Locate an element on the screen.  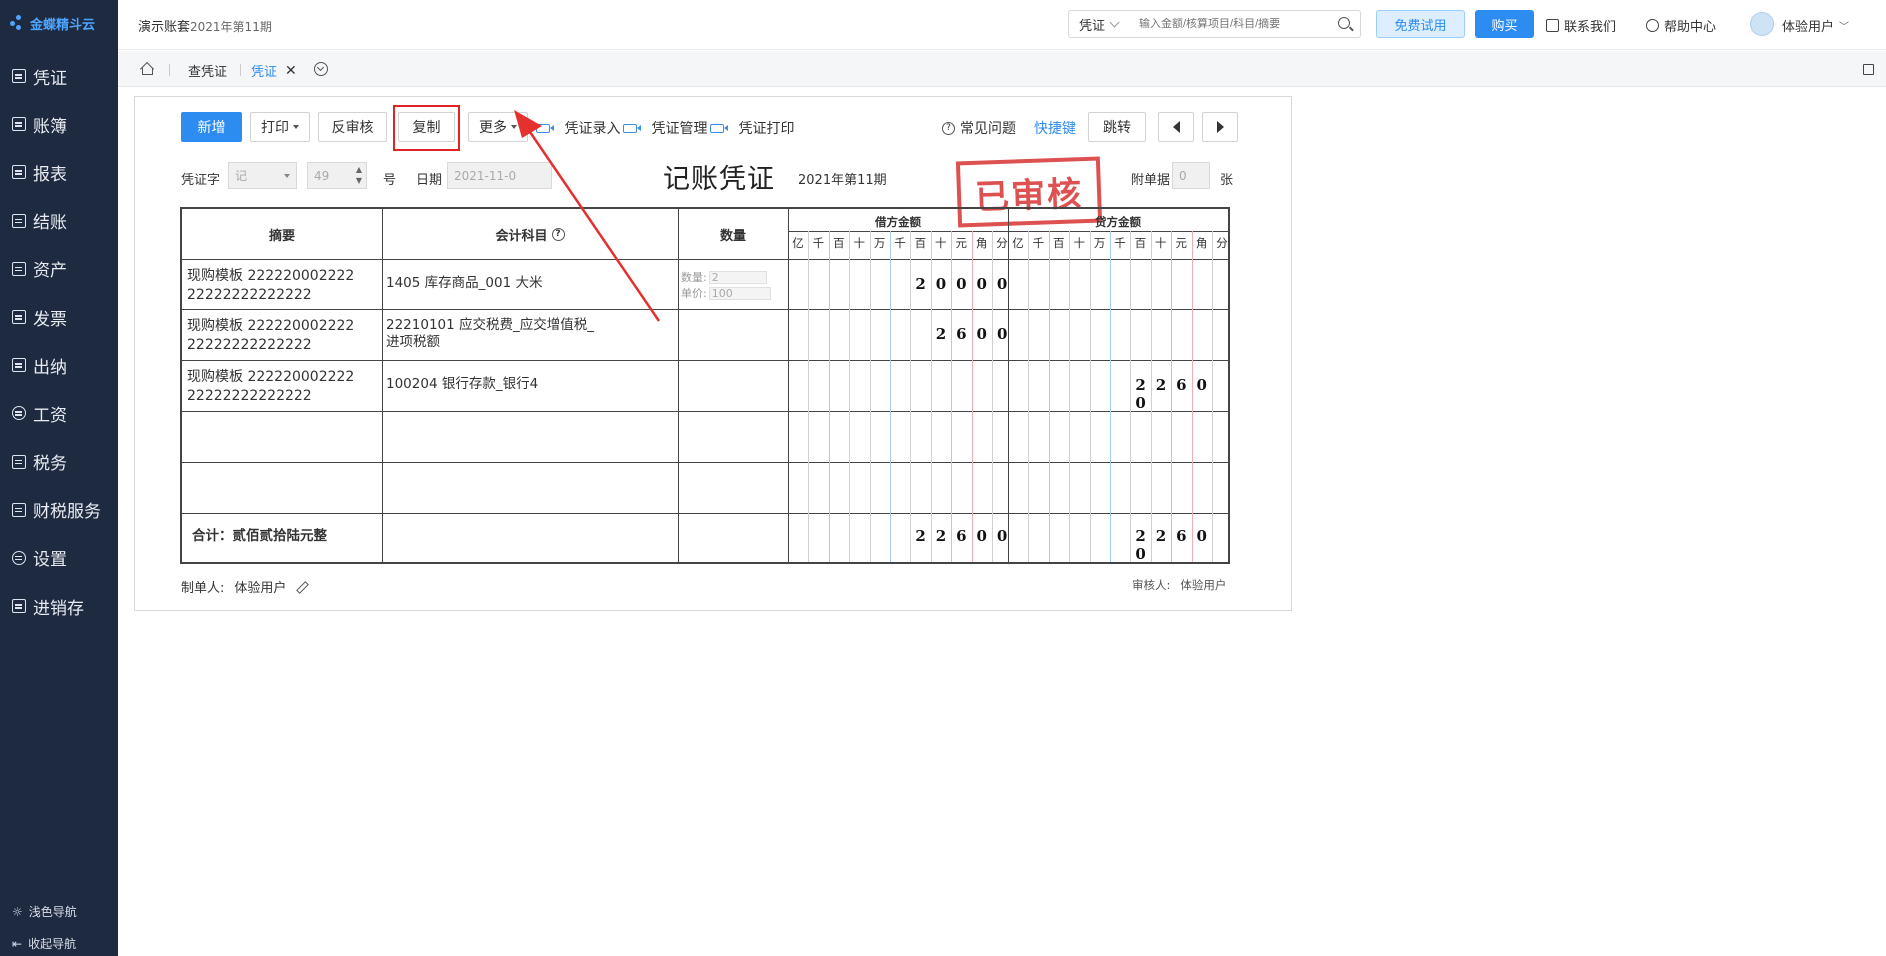
theme-toggle: ☼ 浅色导航 is located at coordinates (44, 911).